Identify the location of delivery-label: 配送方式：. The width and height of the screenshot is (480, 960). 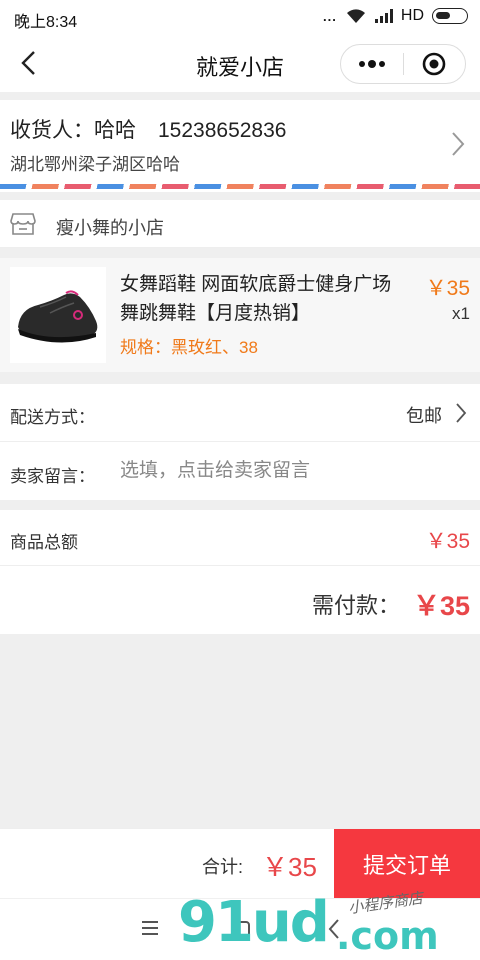
(52, 417).